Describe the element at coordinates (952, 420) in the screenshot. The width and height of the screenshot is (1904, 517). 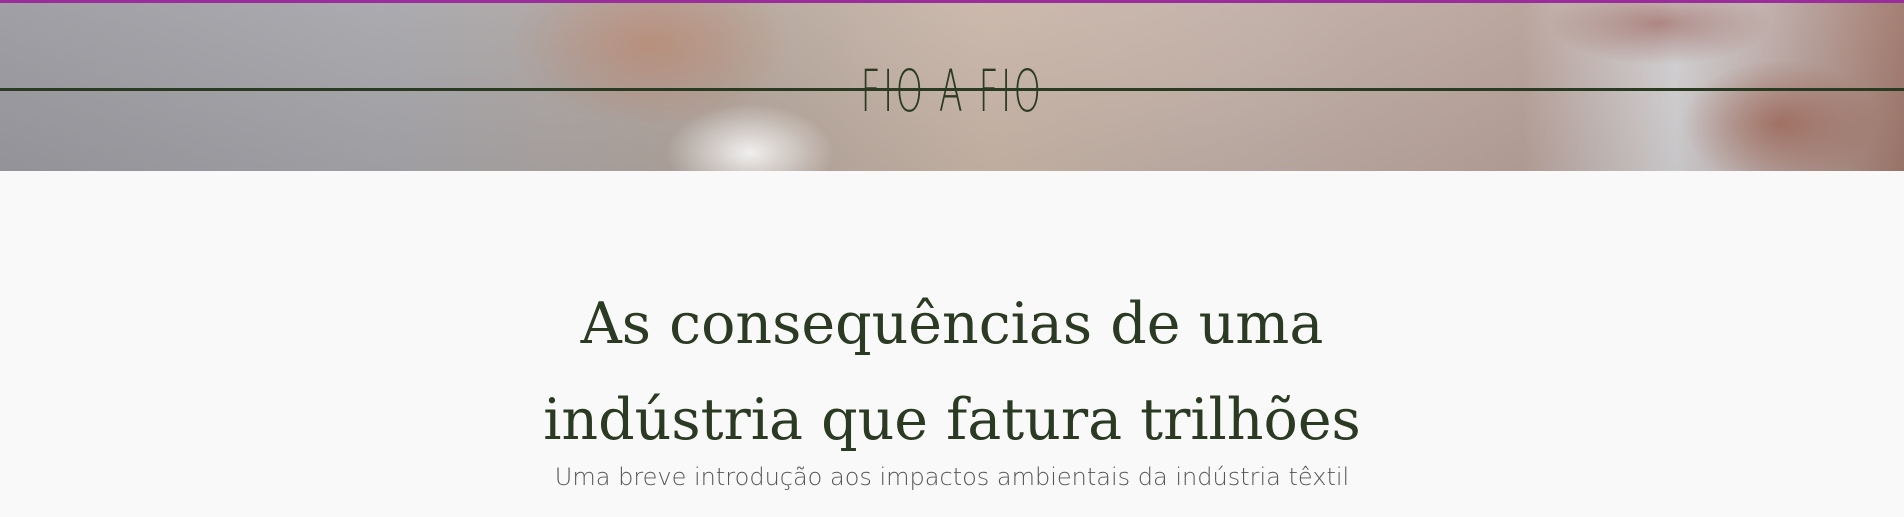
I see `article-title-line-2: indústria que fatura trilhões` at that location.